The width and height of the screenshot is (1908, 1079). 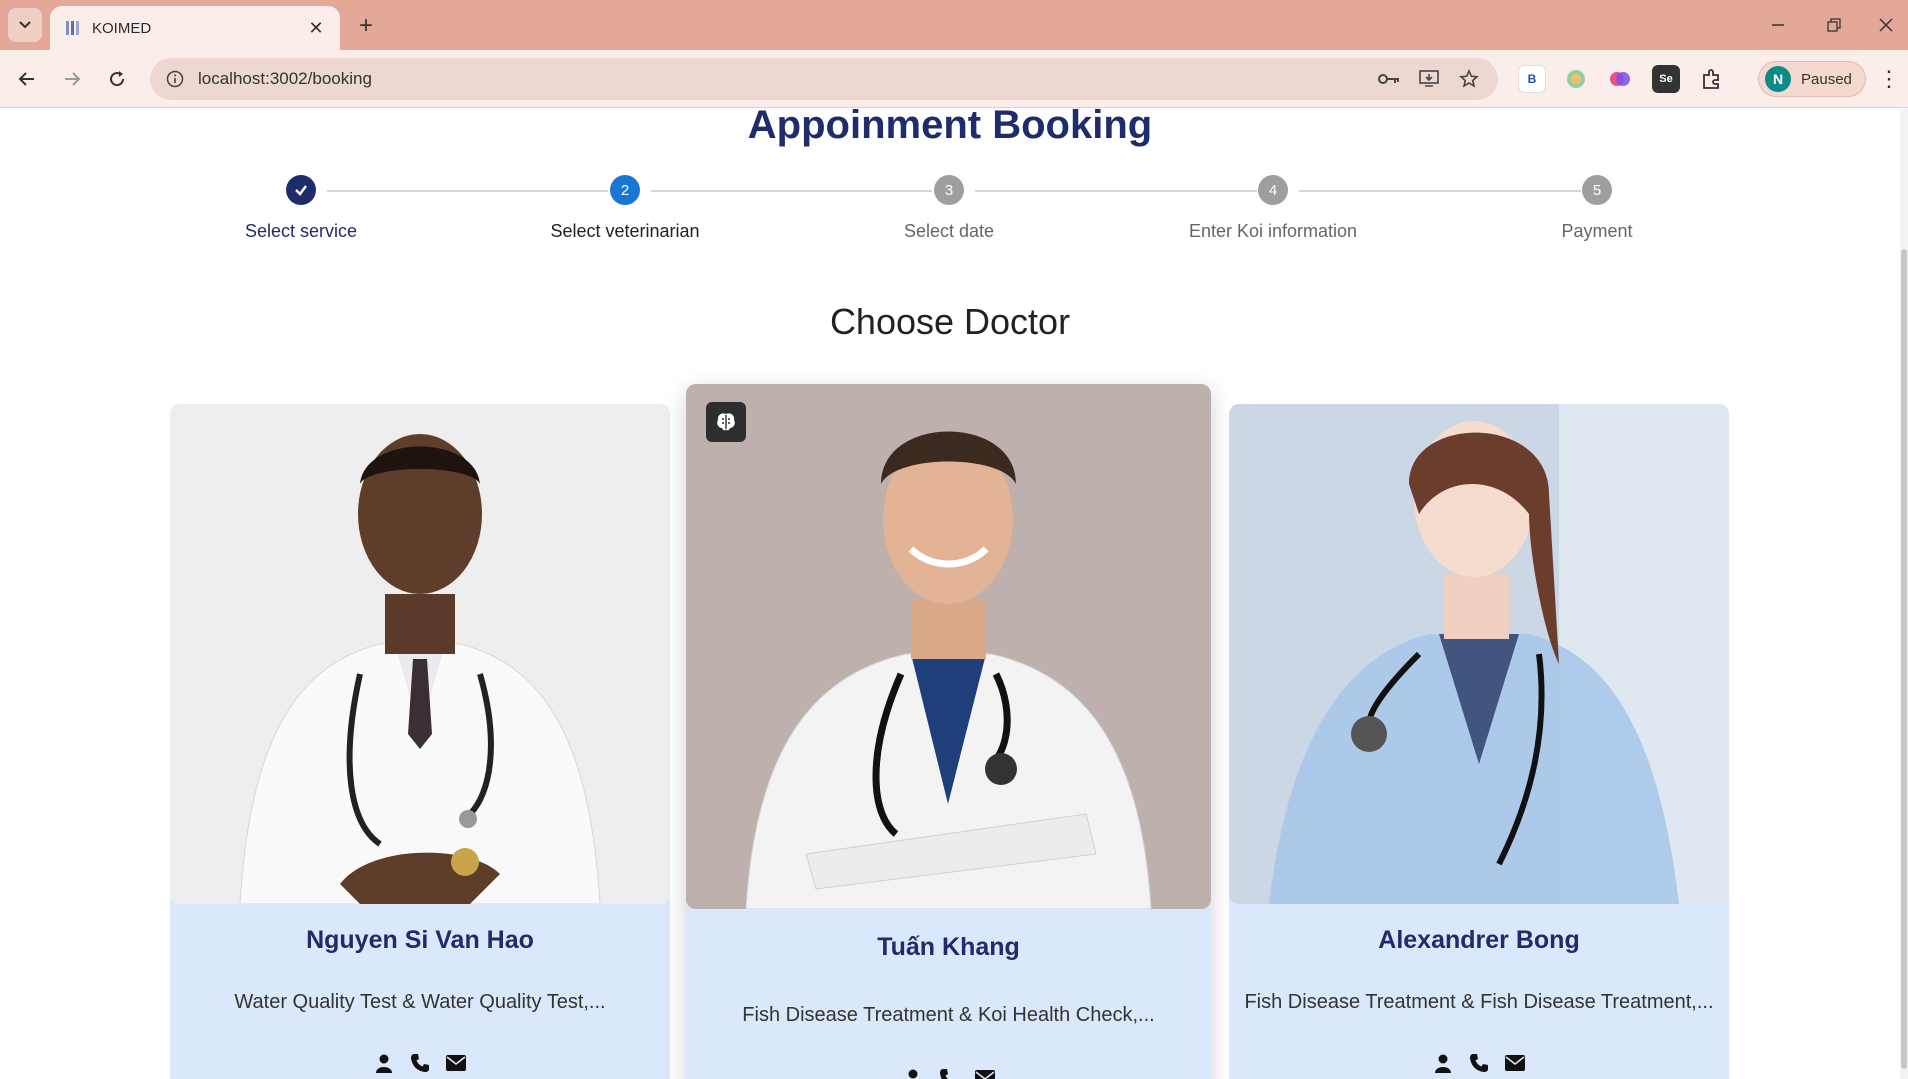 I want to click on step-number: 5, so click(x=1597, y=190).